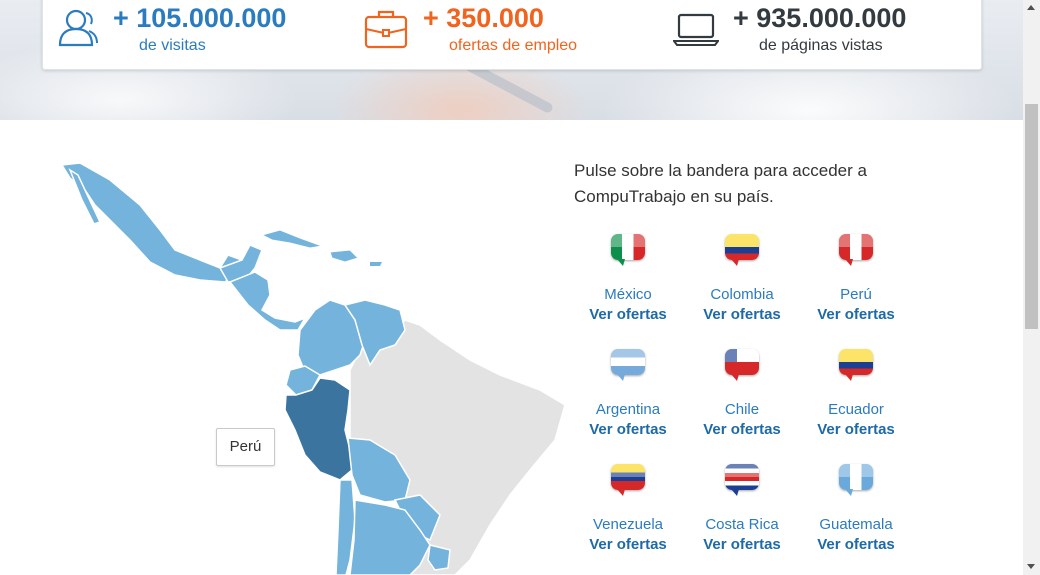 This screenshot has width=1040, height=575. What do you see at coordinates (628, 409) in the screenshot?
I see `country-name: Argentina` at bounding box center [628, 409].